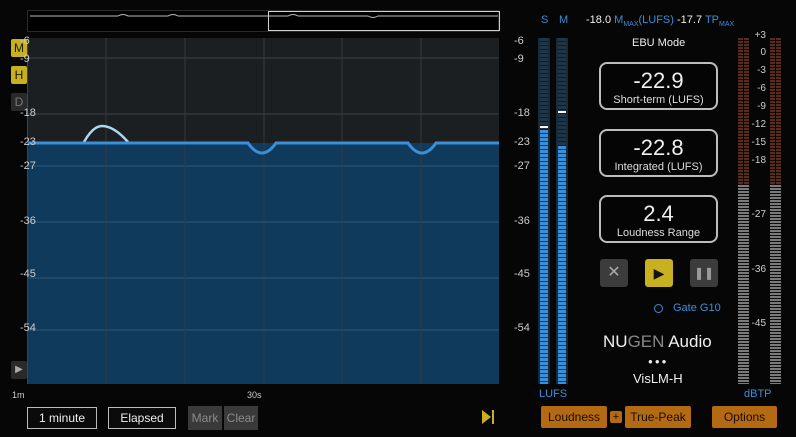 The width and height of the screenshot is (796, 437). What do you see at coordinates (658, 80) in the screenshot?
I see `short-term-value: -22.9` at bounding box center [658, 80].